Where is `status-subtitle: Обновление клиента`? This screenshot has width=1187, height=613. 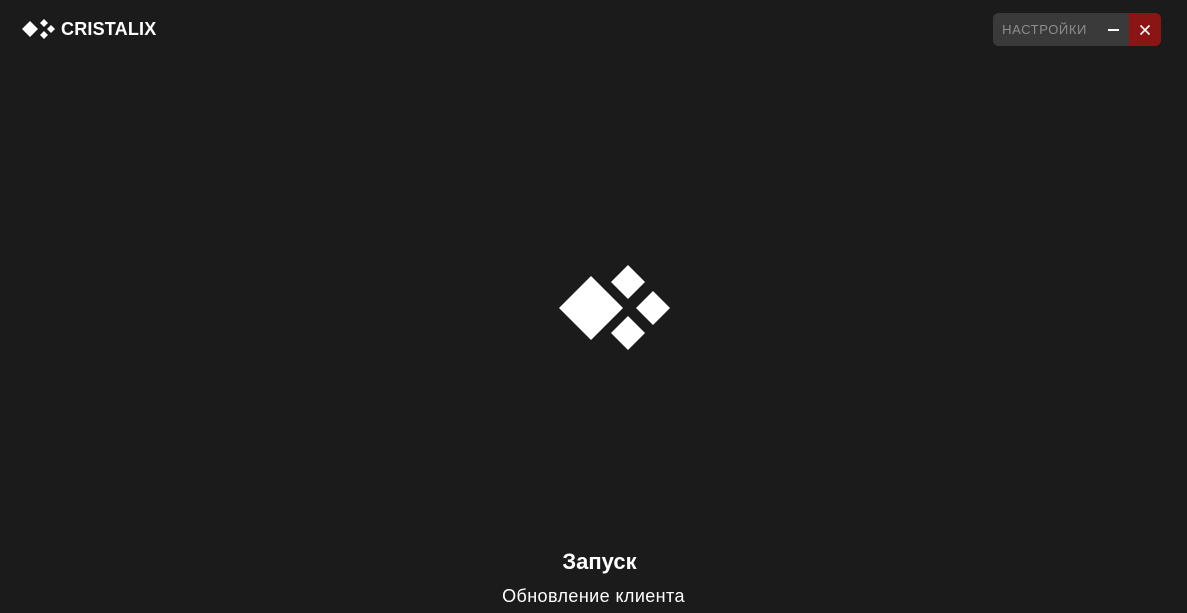 status-subtitle: Обновление клиента is located at coordinates (593, 596).